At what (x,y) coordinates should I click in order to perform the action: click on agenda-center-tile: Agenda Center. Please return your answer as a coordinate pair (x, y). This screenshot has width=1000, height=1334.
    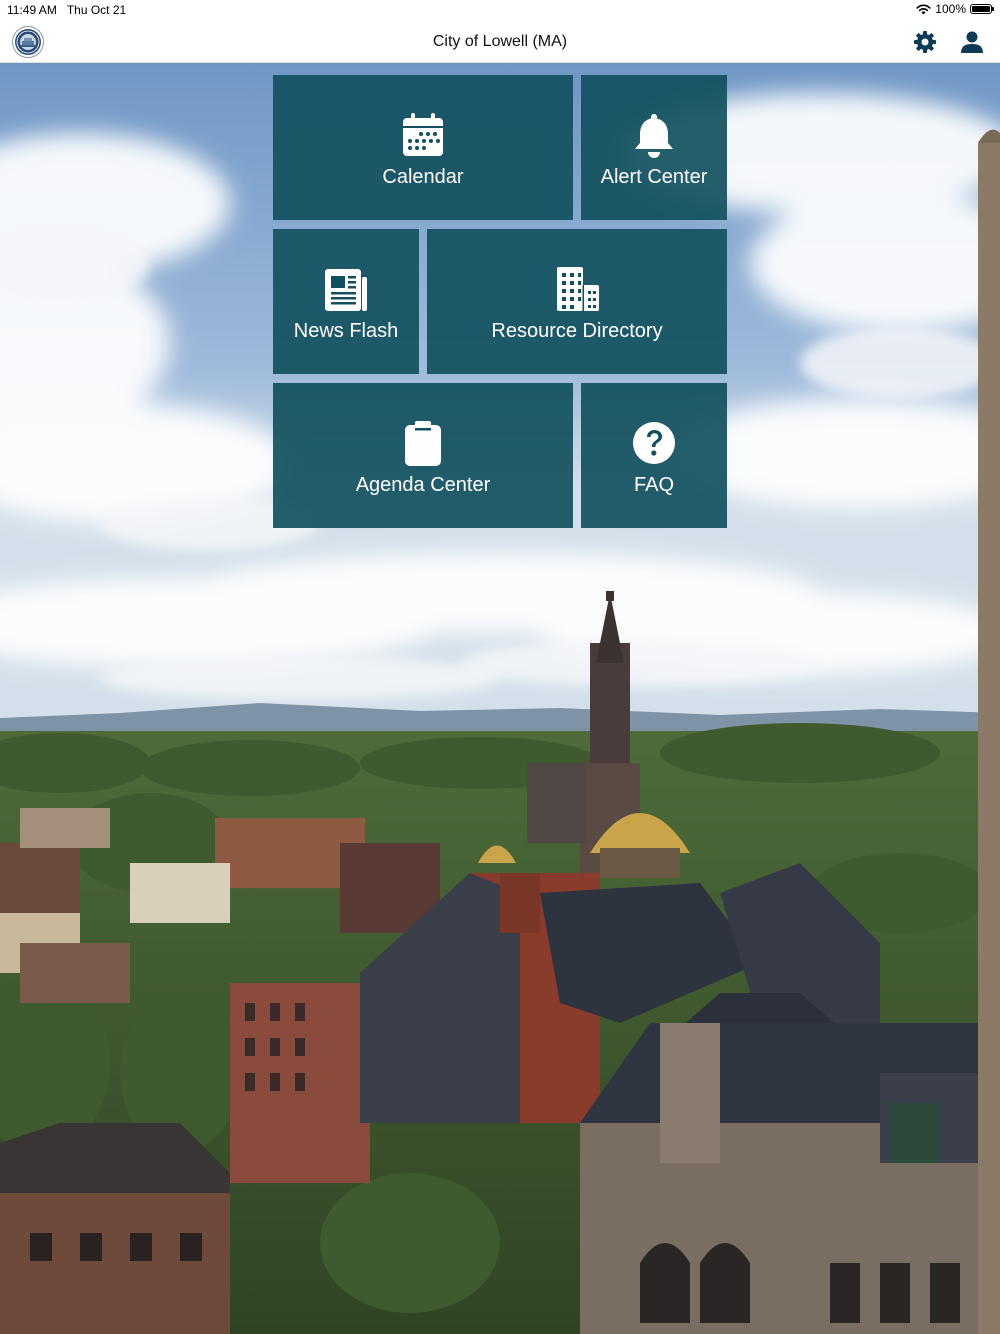
    Looking at the image, I should click on (423, 455).